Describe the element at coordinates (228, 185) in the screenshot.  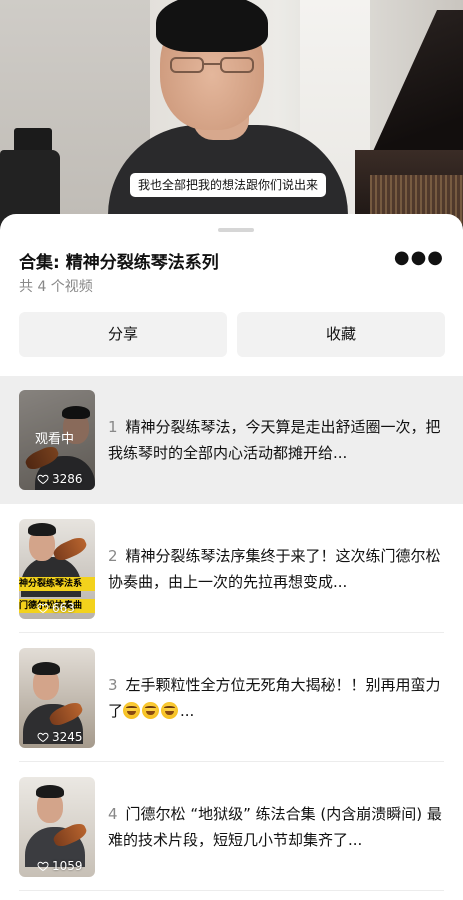
I see `video-subtitle: 我也全部把我的想法跟你们说出来` at that location.